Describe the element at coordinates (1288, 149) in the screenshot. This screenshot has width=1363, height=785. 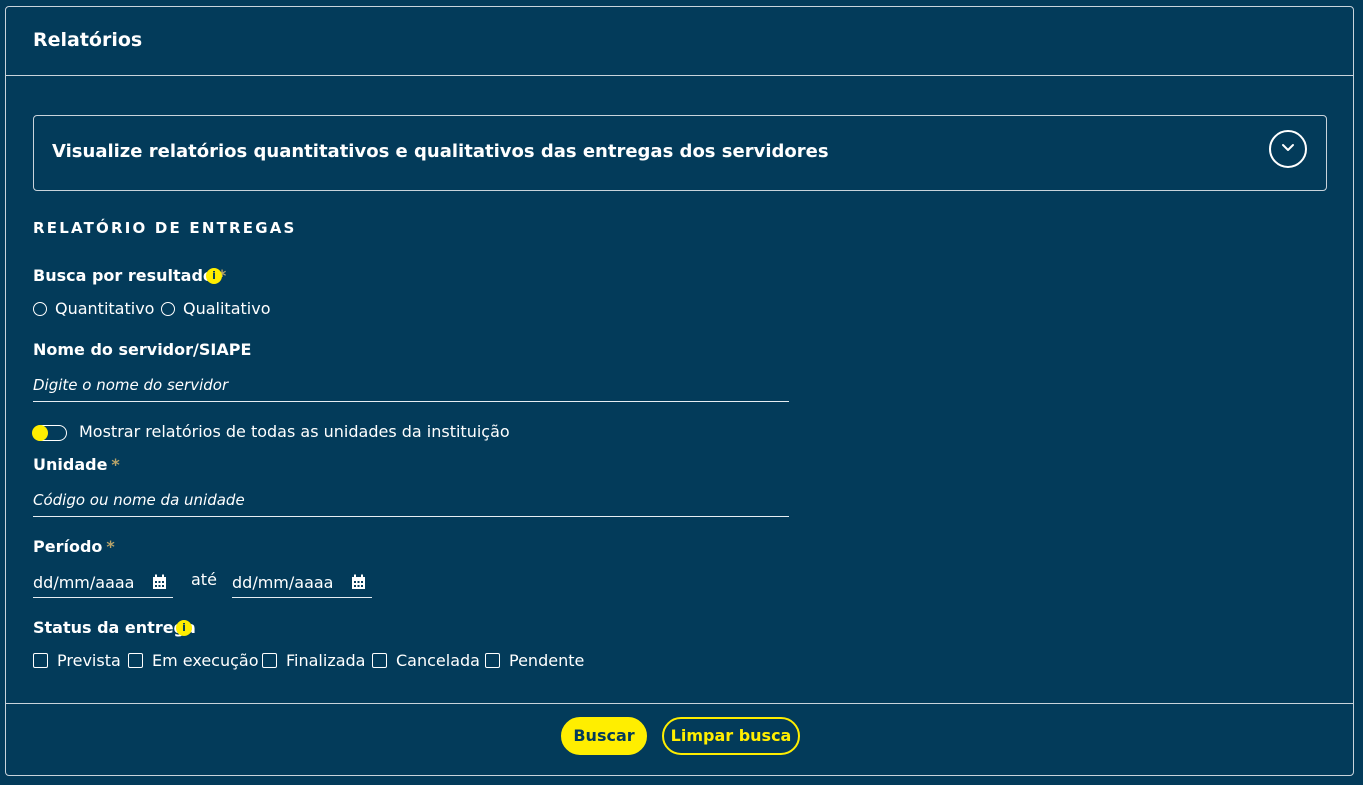
I see `chevron-down-icon` at that location.